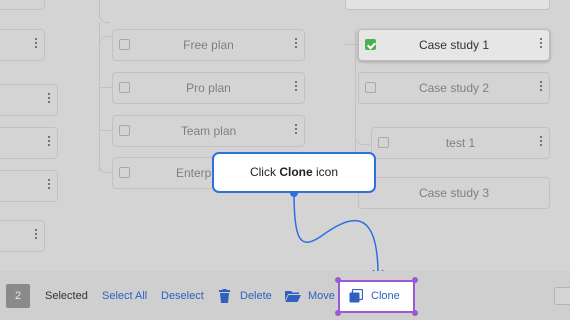  What do you see at coordinates (262, 172) in the screenshot?
I see `tooltip-prefix: Click` at bounding box center [262, 172].